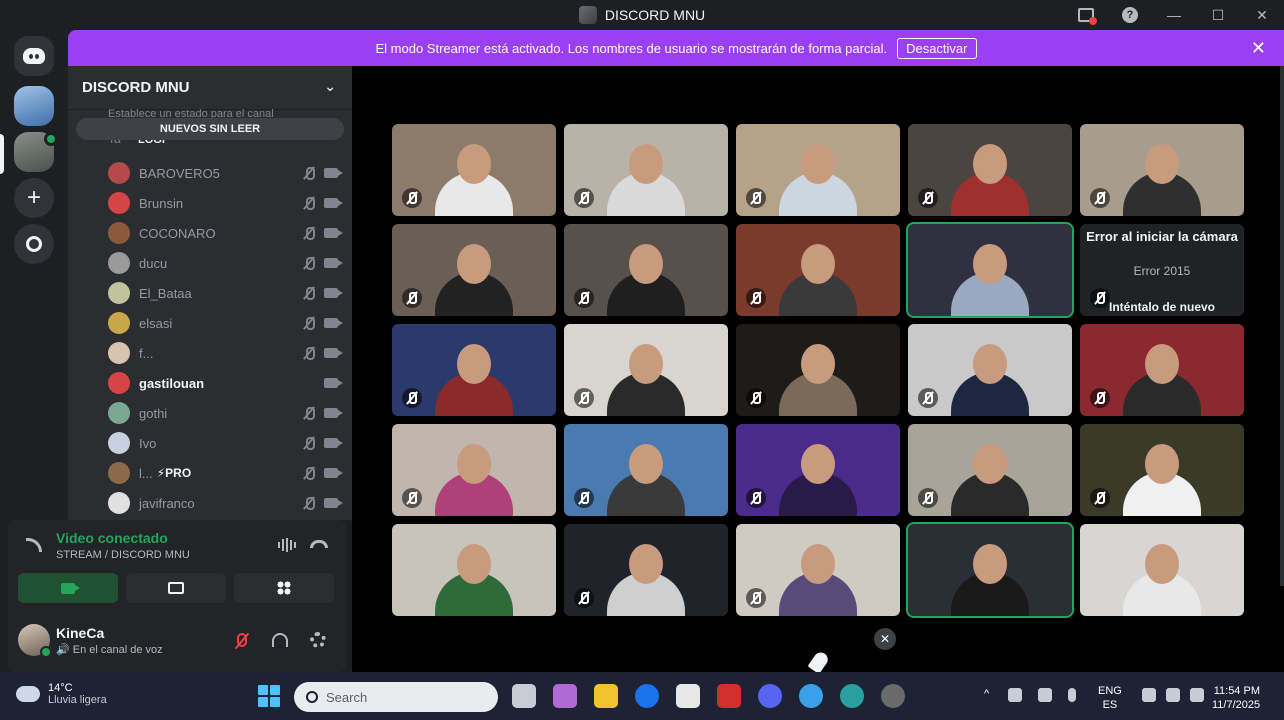  Describe the element at coordinates (80, 633) in the screenshot. I see `username: KineCa` at that location.